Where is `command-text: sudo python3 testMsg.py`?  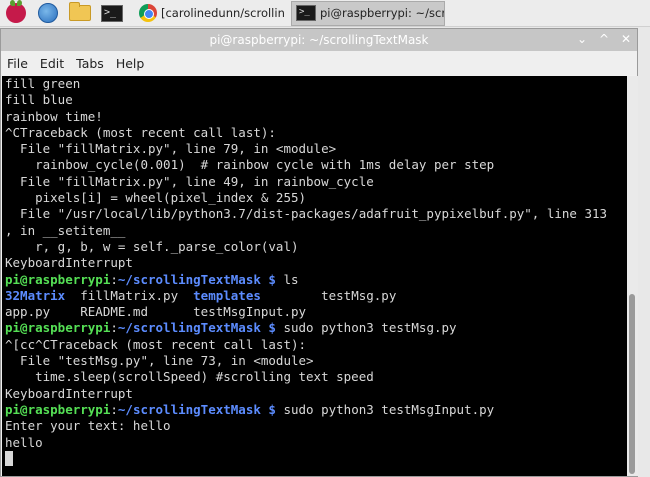 command-text: sudo python3 testMsg.py is located at coordinates (366, 328).